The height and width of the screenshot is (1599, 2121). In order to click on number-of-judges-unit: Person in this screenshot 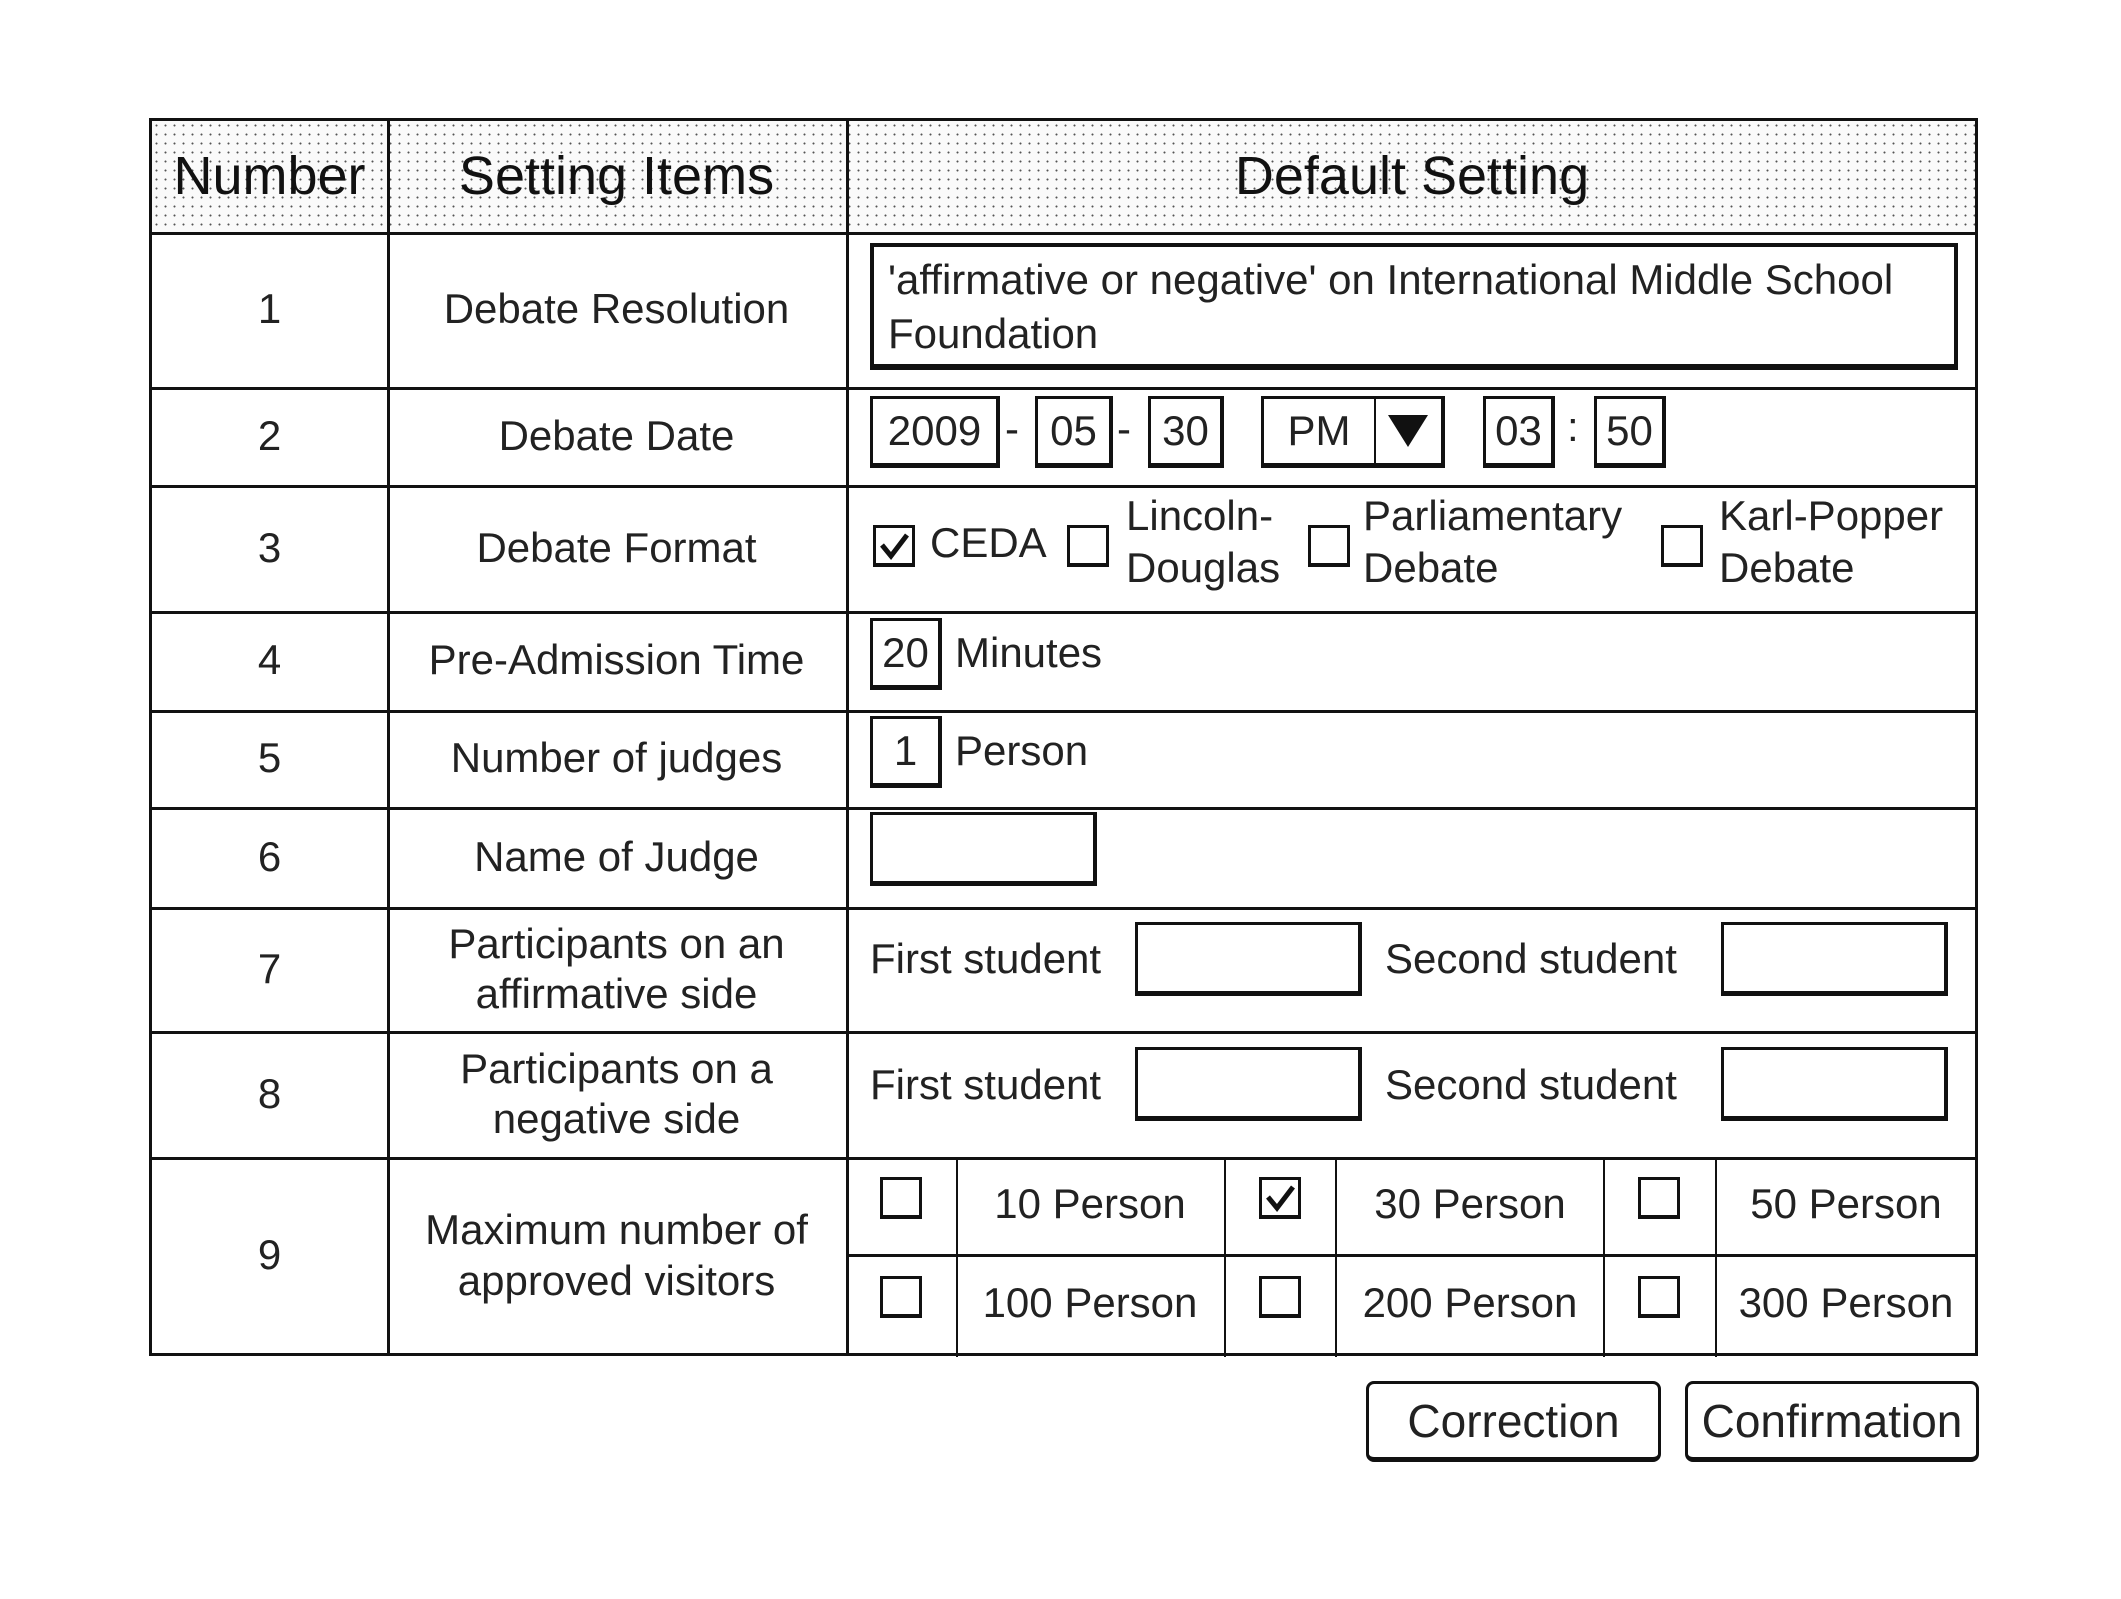, I will do `click(1022, 750)`.